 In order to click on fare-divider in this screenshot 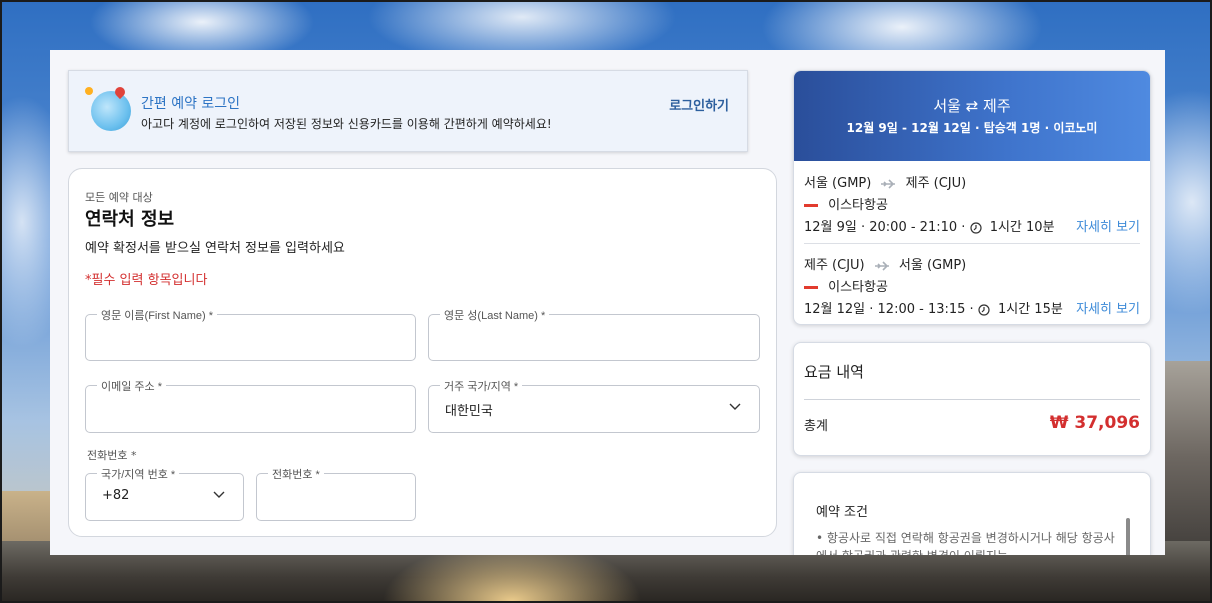, I will do `click(972, 399)`.